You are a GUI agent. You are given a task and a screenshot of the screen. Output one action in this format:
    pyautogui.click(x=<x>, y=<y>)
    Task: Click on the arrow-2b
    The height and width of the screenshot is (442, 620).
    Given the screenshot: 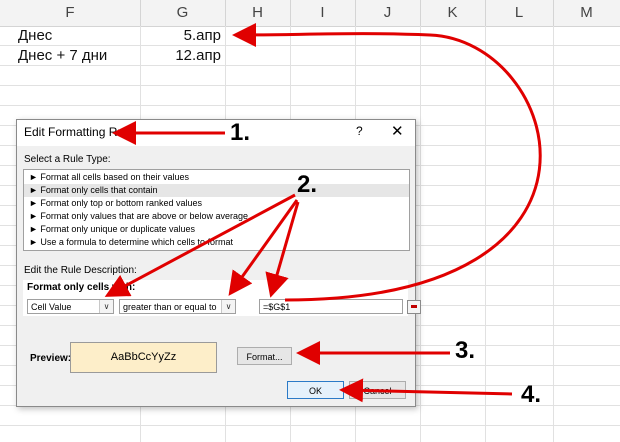 What is the action you would take?
    pyautogui.click(x=263, y=247)
    